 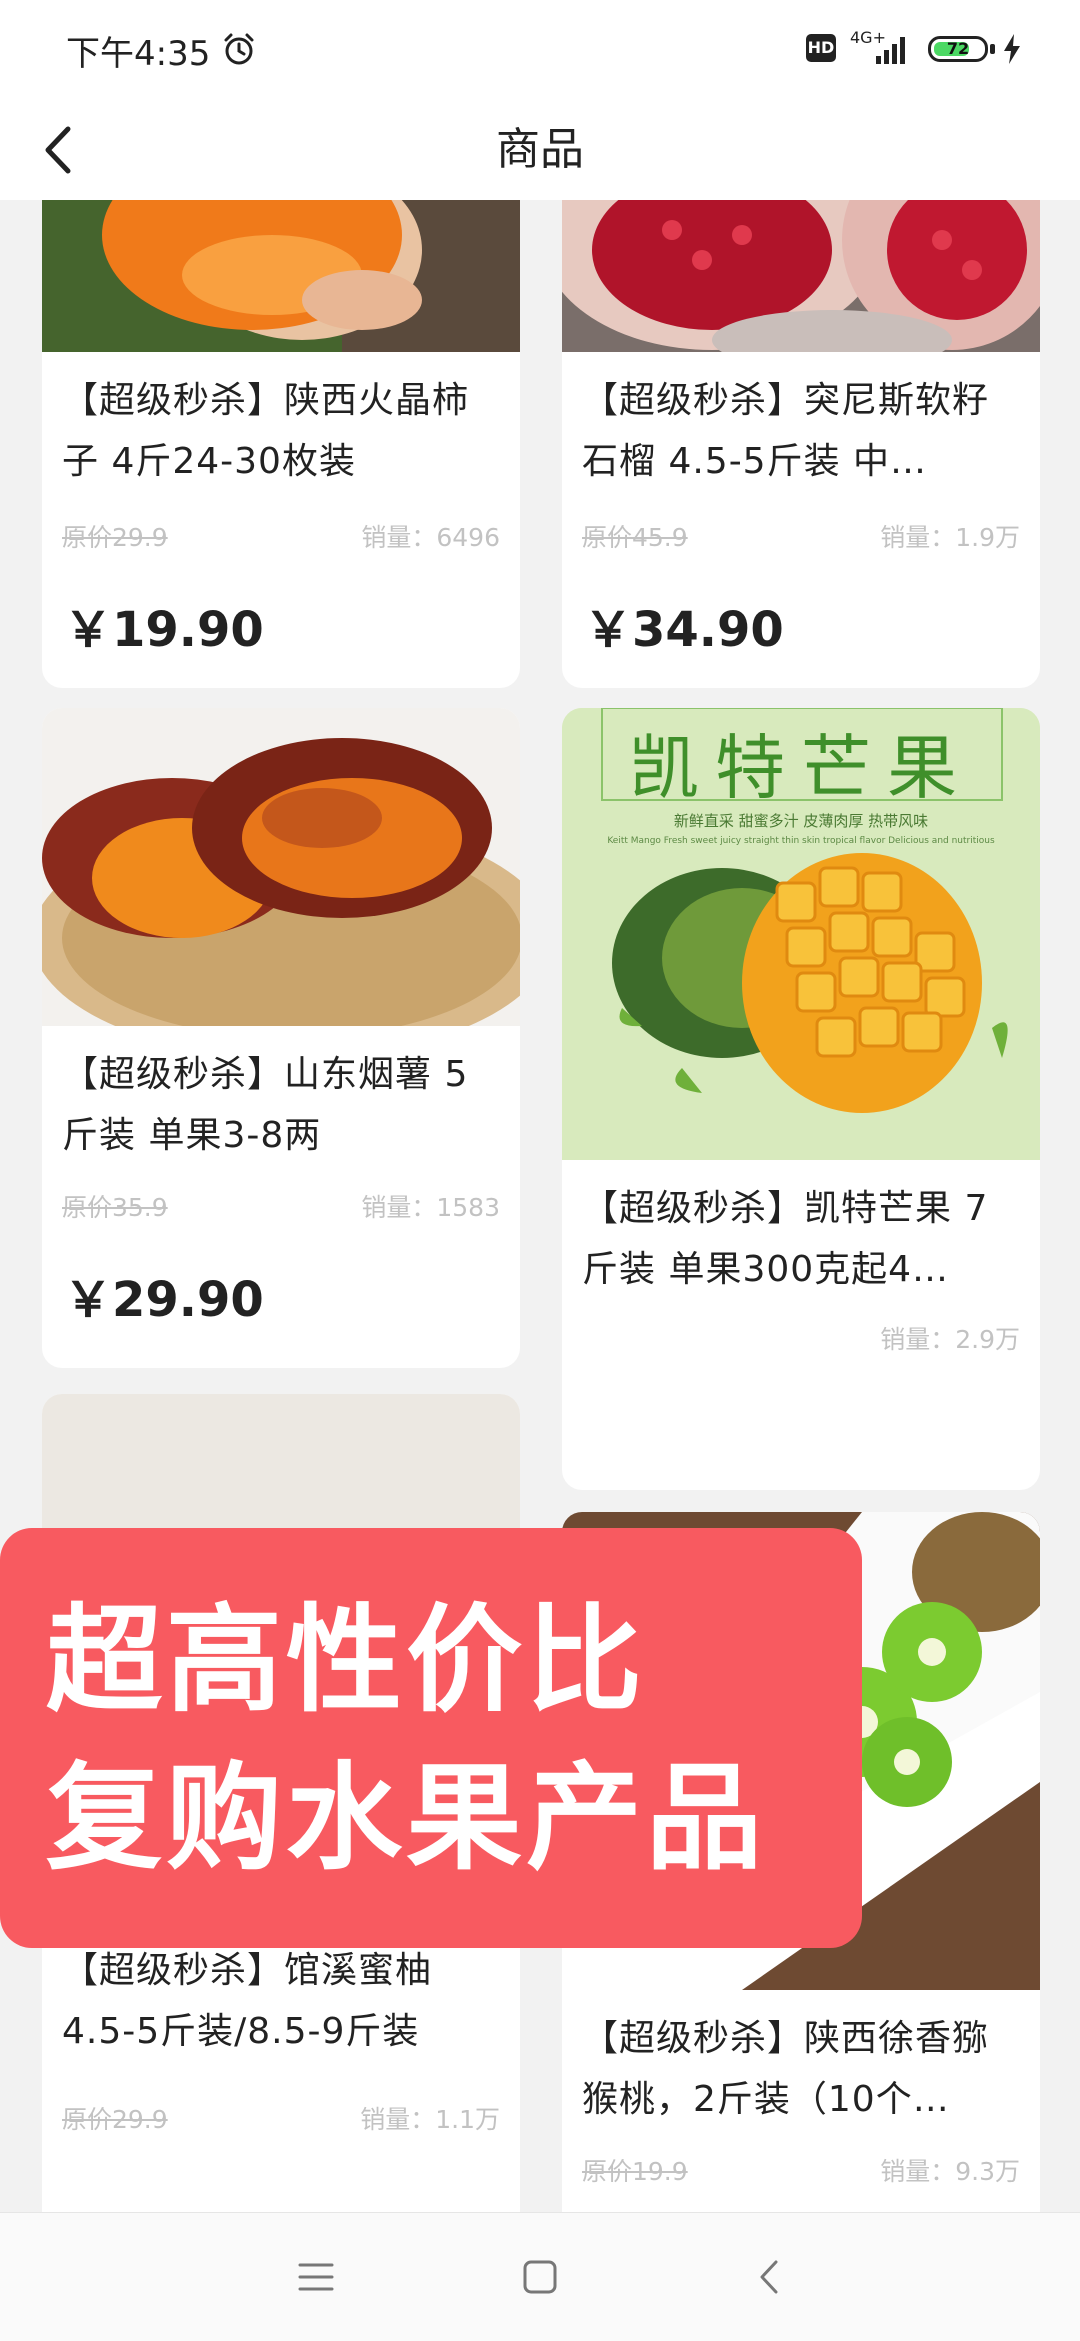 I want to click on product-price: ￥19.90, so click(x=164, y=630).